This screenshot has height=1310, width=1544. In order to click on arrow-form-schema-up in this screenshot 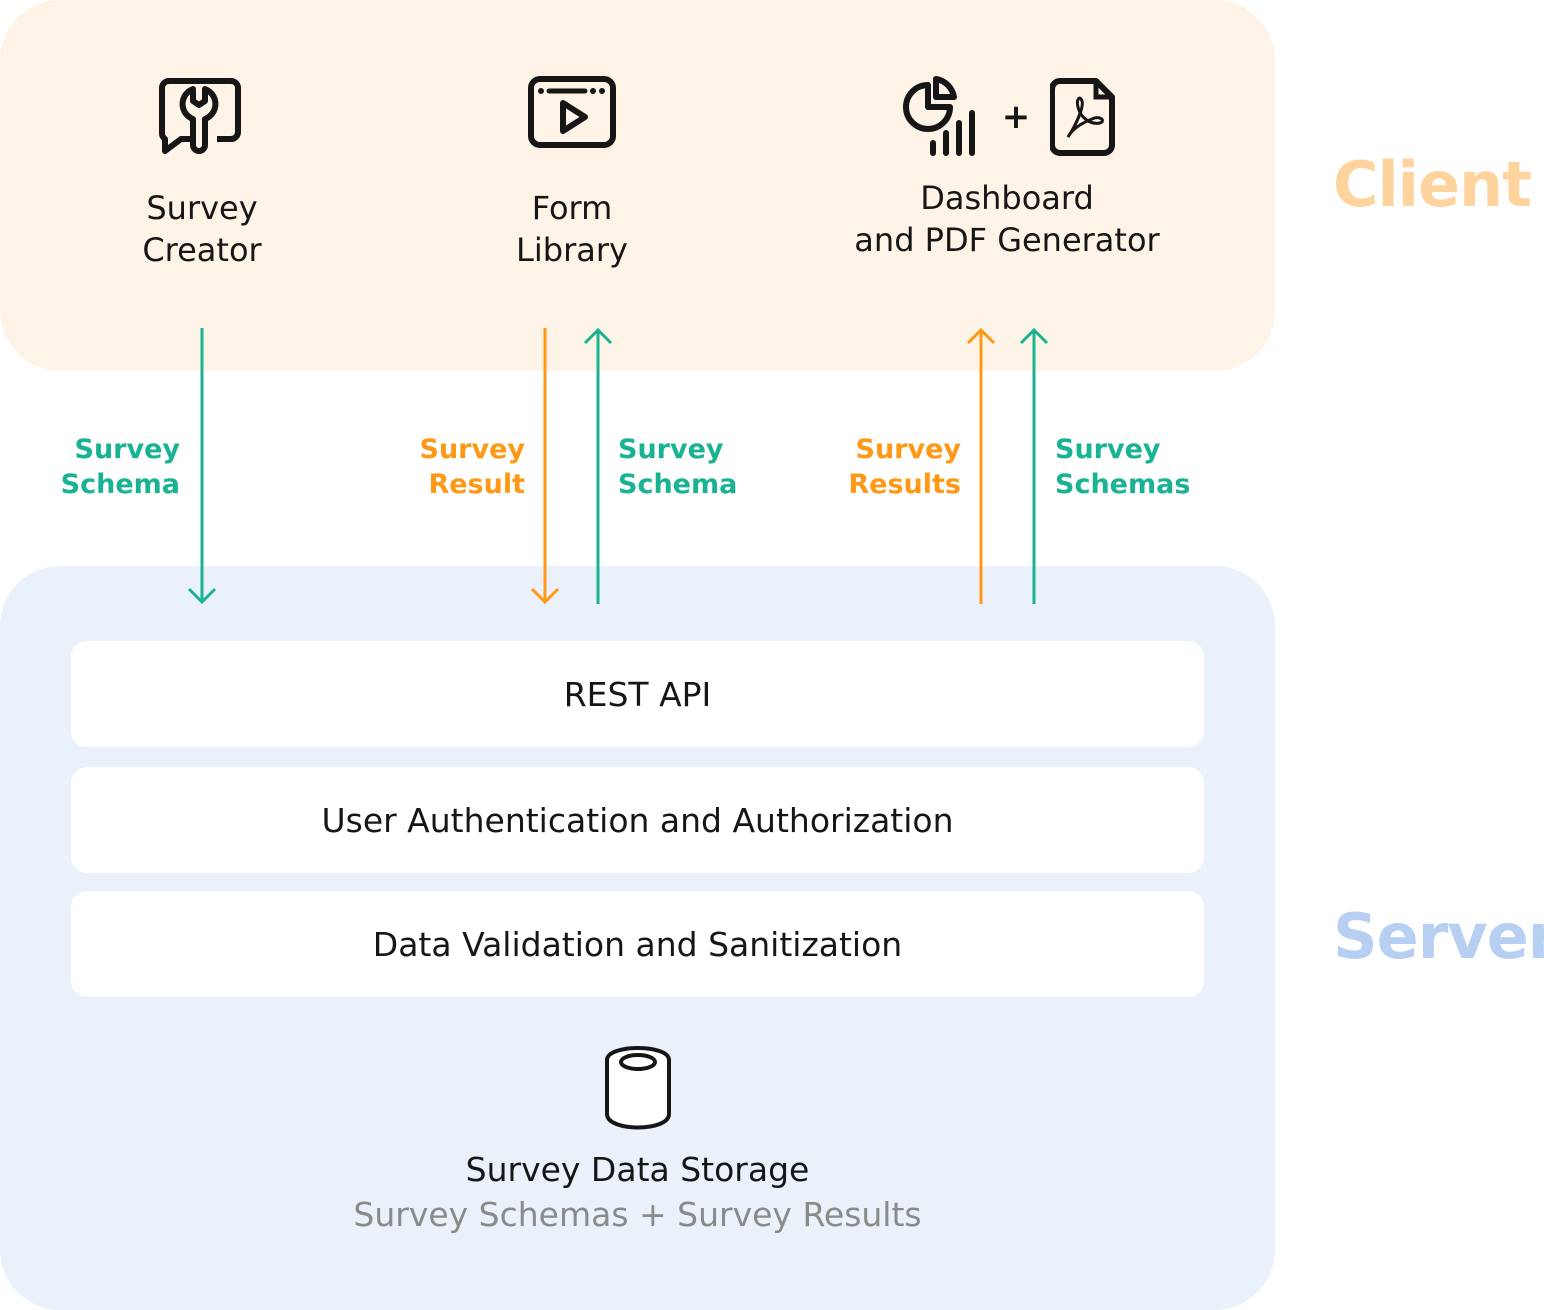, I will do `click(598, 465)`.